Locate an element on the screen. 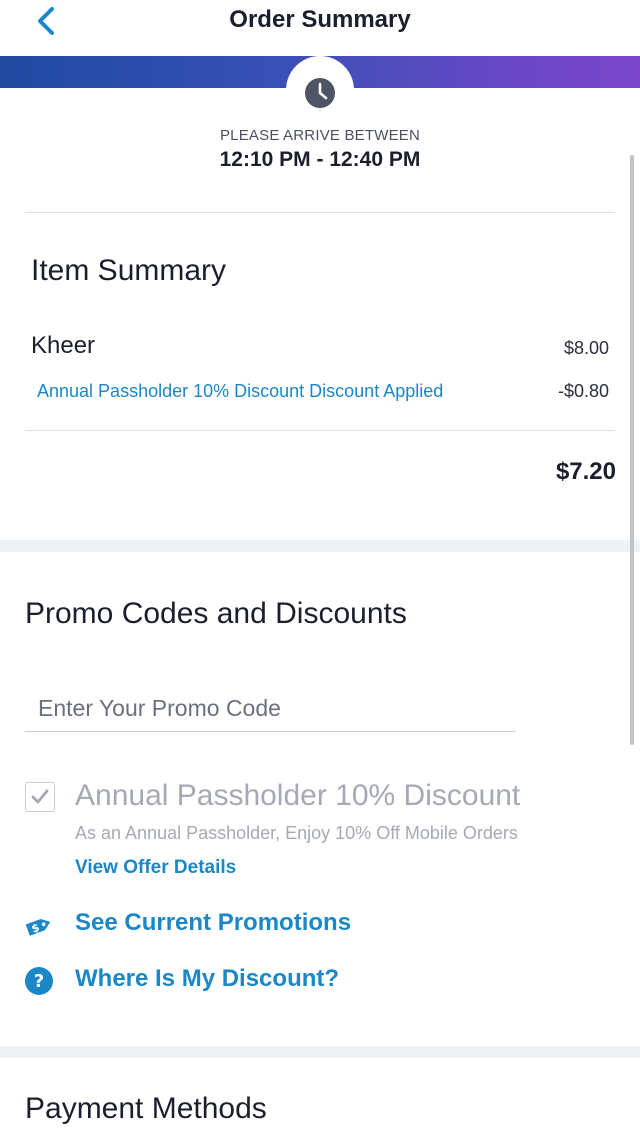 Image resolution: width=640 pixels, height=1138 pixels. top-bar: Order Summary is located at coordinates (320, 28).